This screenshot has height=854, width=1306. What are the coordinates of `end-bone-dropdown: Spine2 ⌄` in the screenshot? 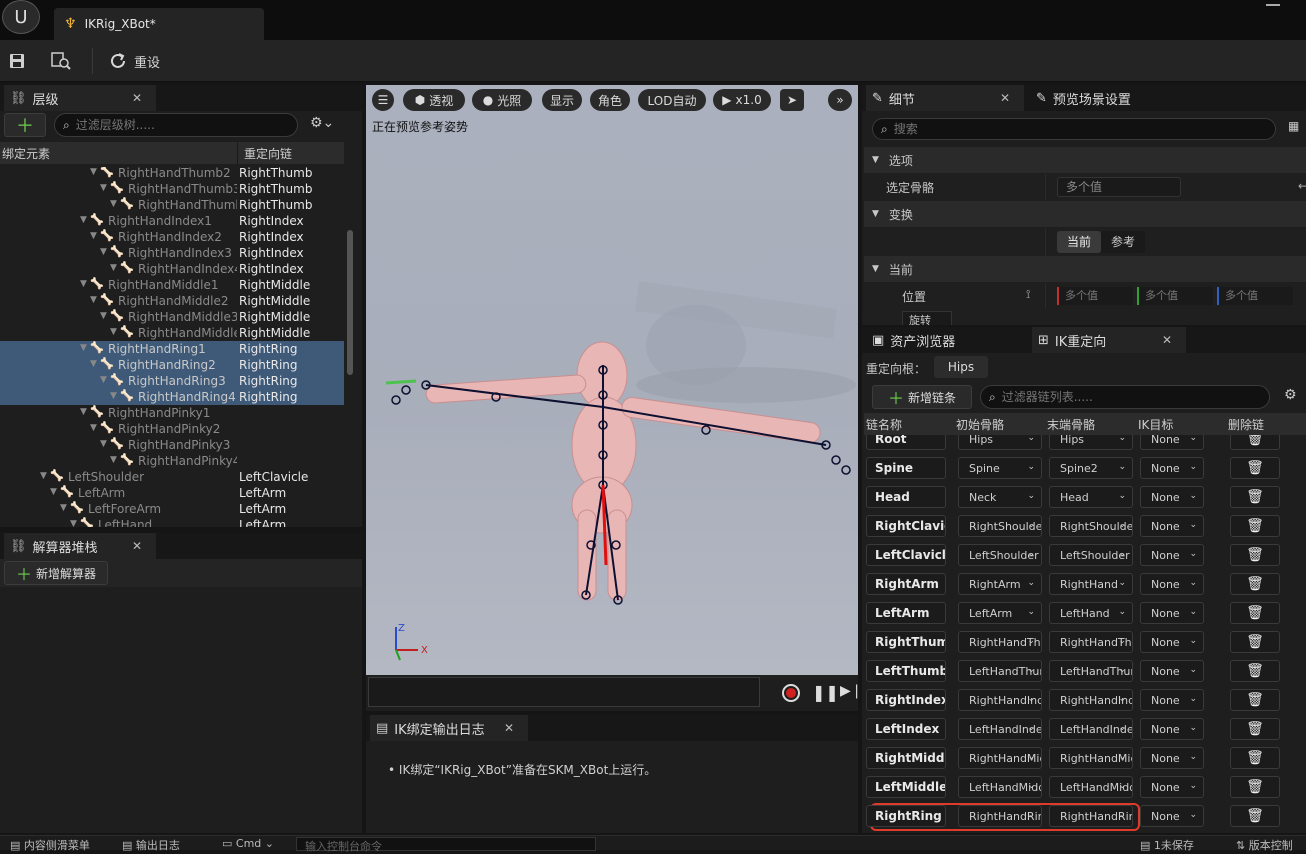 It's located at (1091, 468).